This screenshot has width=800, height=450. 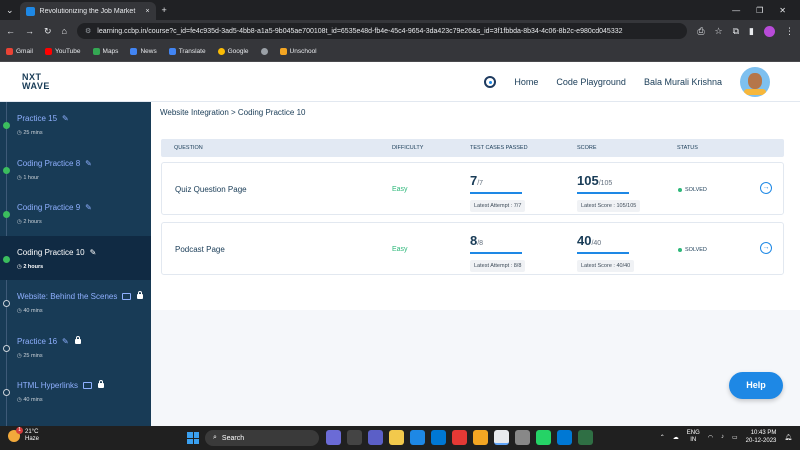 What do you see at coordinates (193, 438) in the screenshot?
I see `windows-start-icon` at bounding box center [193, 438].